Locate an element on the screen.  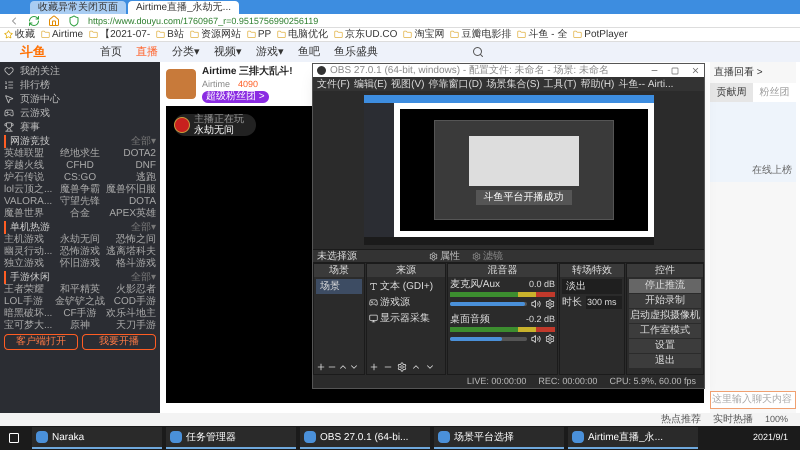
sidebar-item: 我的关注 is located at coordinates (80, 71).